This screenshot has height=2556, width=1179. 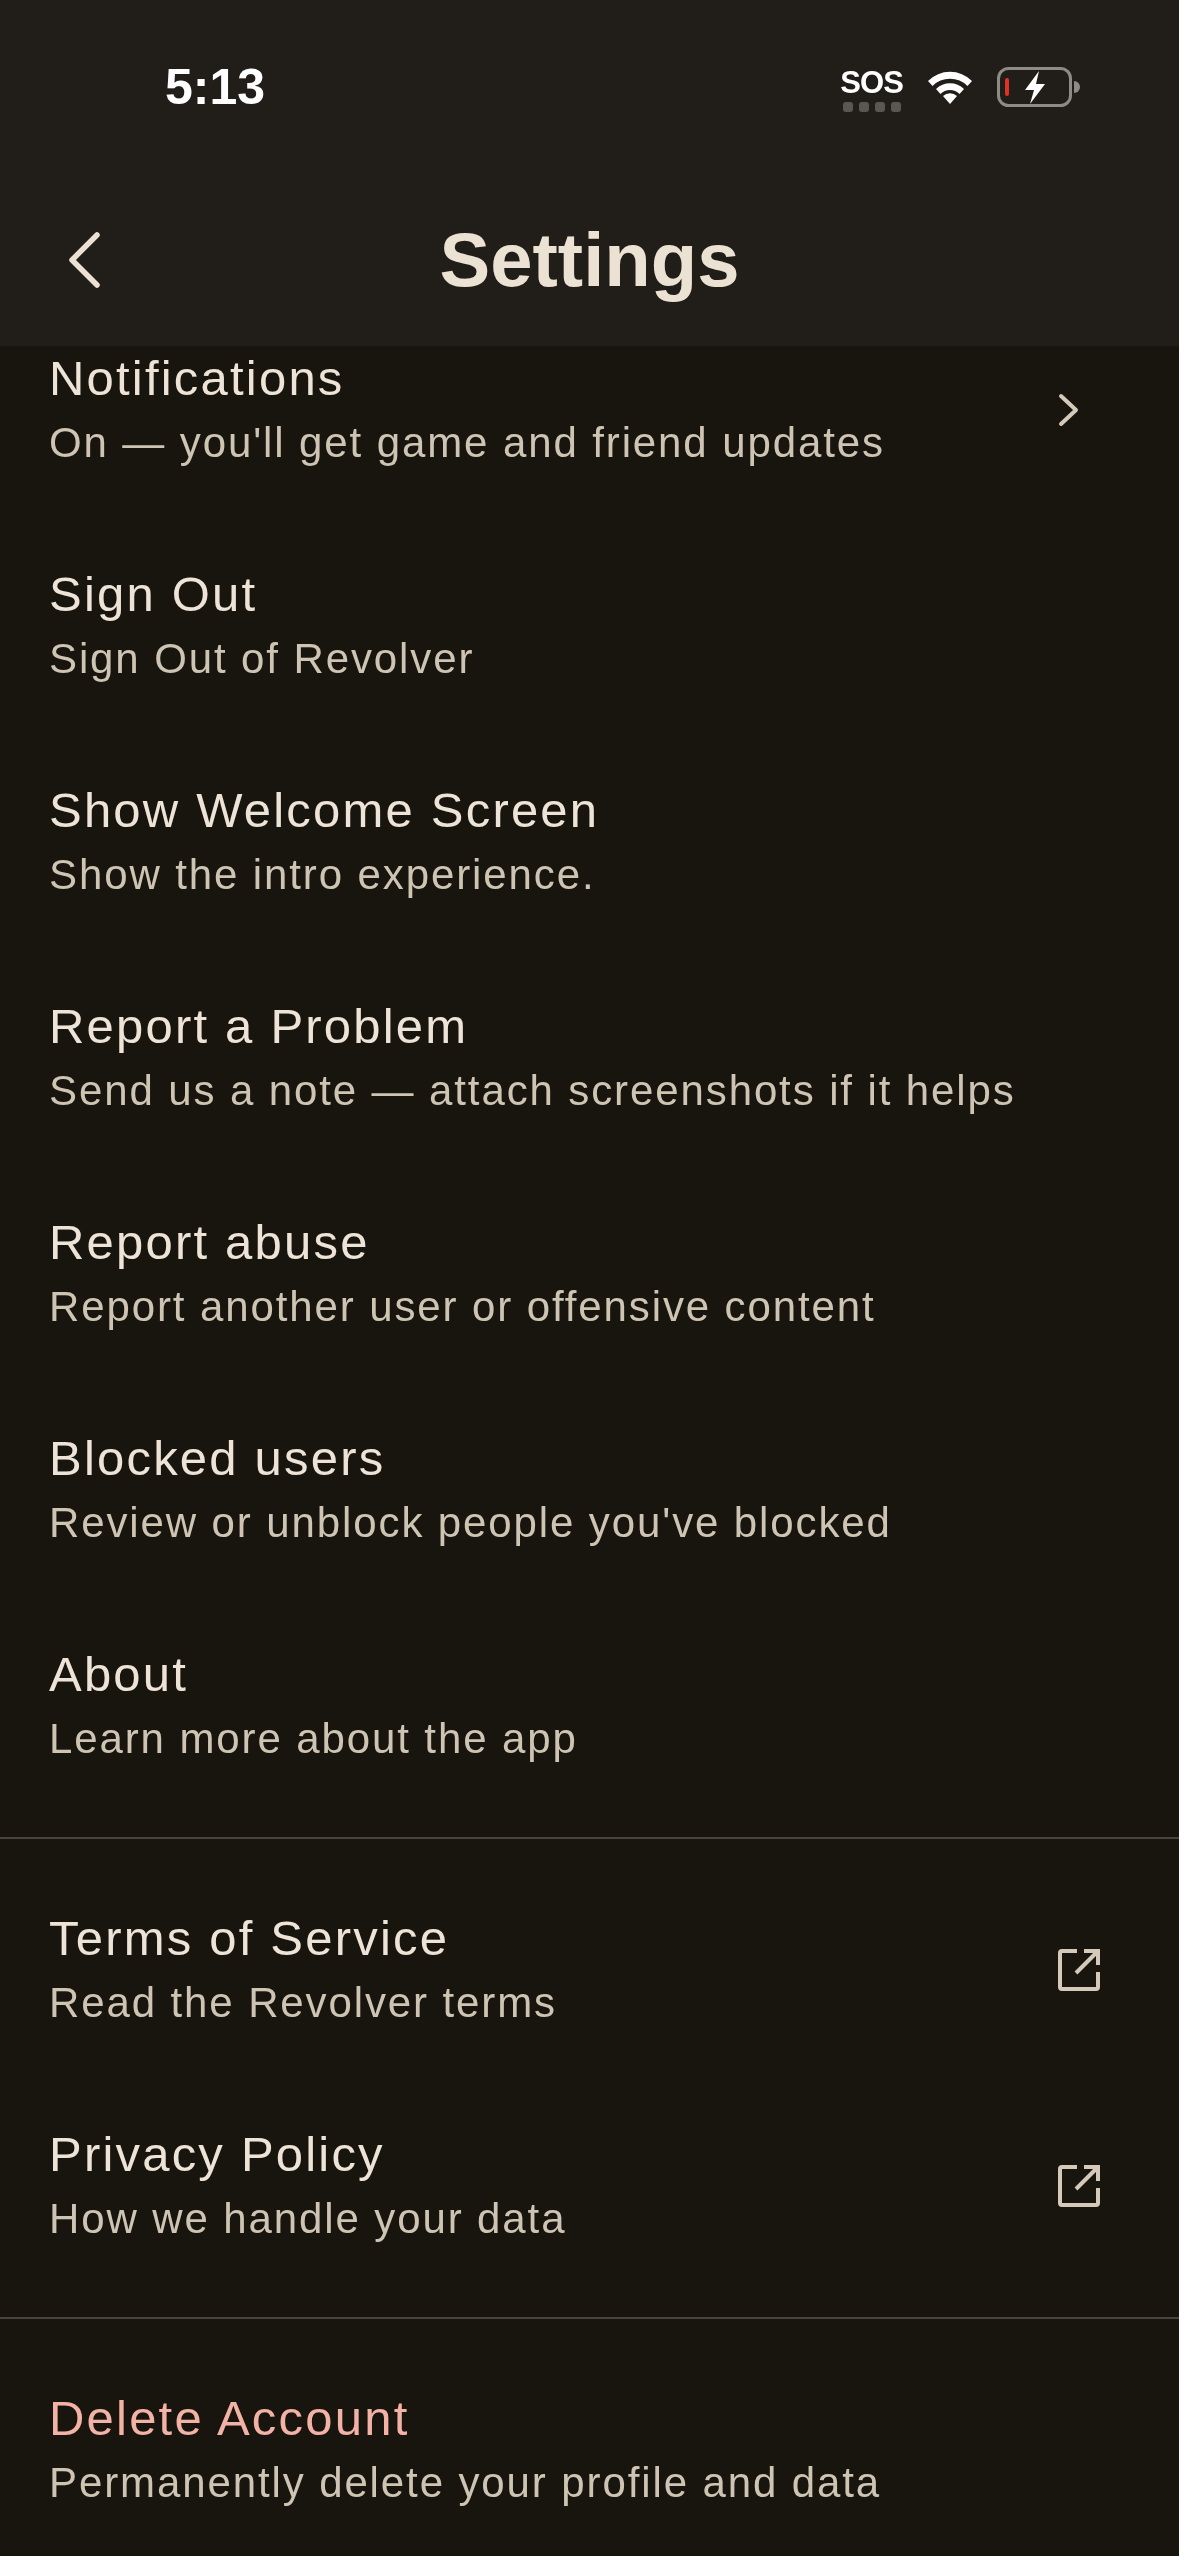 What do you see at coordinates (871, 106) in the screenshot?
I see `signal-dots-icon` at bounding box center [871, 106].